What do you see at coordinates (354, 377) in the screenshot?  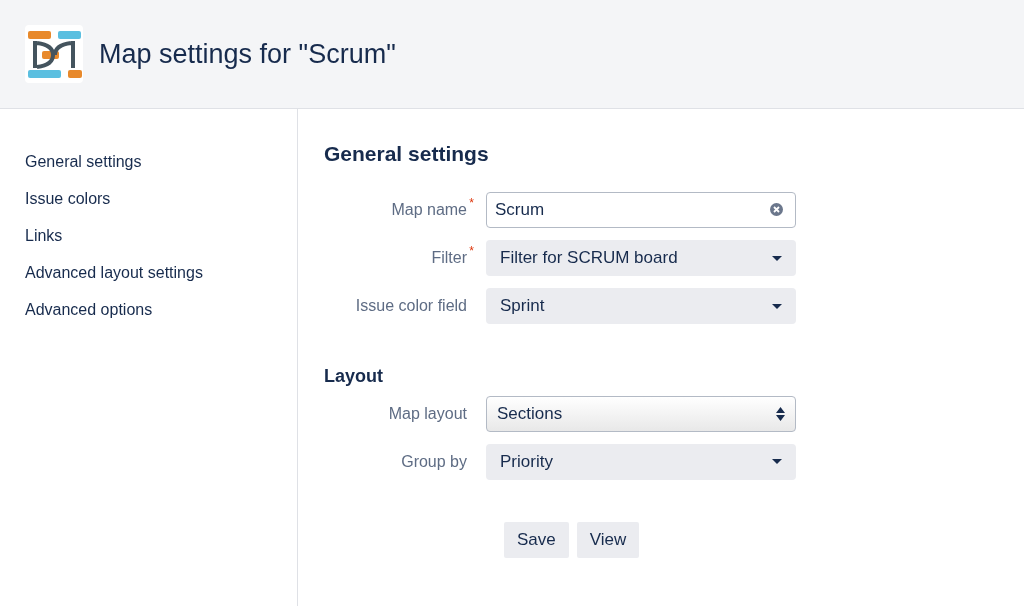 I see `section-heading: Layout` at bounding box center [354, 377].